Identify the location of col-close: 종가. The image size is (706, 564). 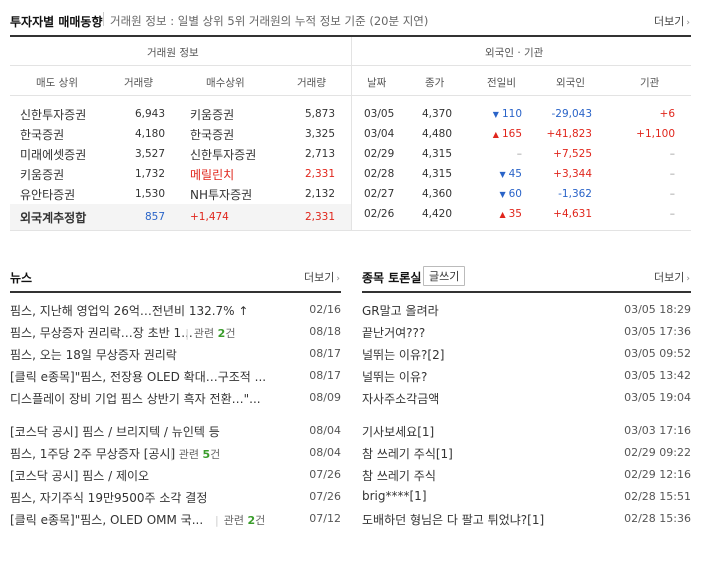
(435, 83).